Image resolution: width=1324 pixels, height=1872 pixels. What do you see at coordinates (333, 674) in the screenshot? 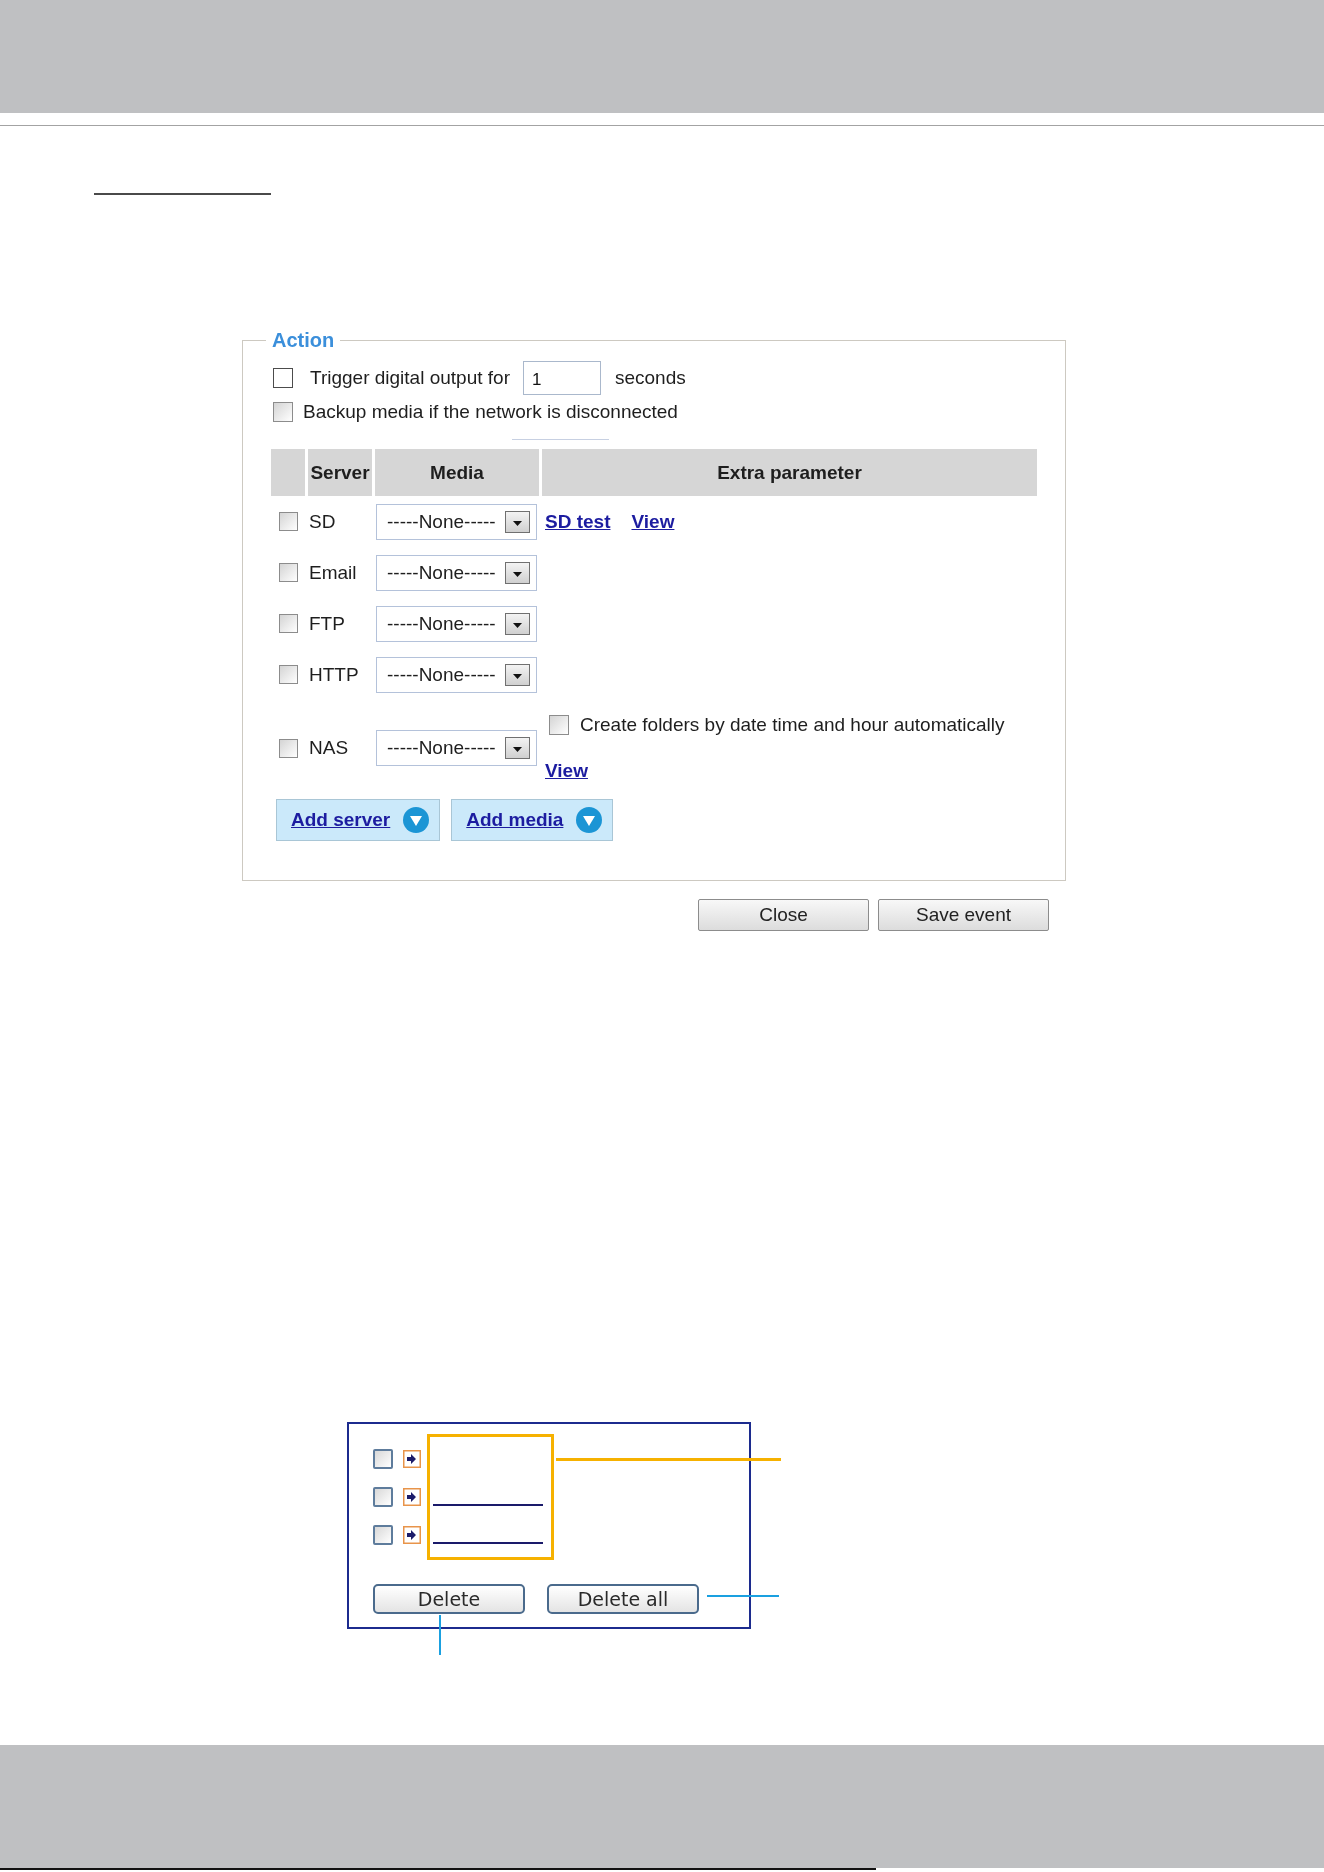
I see `server-name: HTTP` at bounding box center [333, 674].